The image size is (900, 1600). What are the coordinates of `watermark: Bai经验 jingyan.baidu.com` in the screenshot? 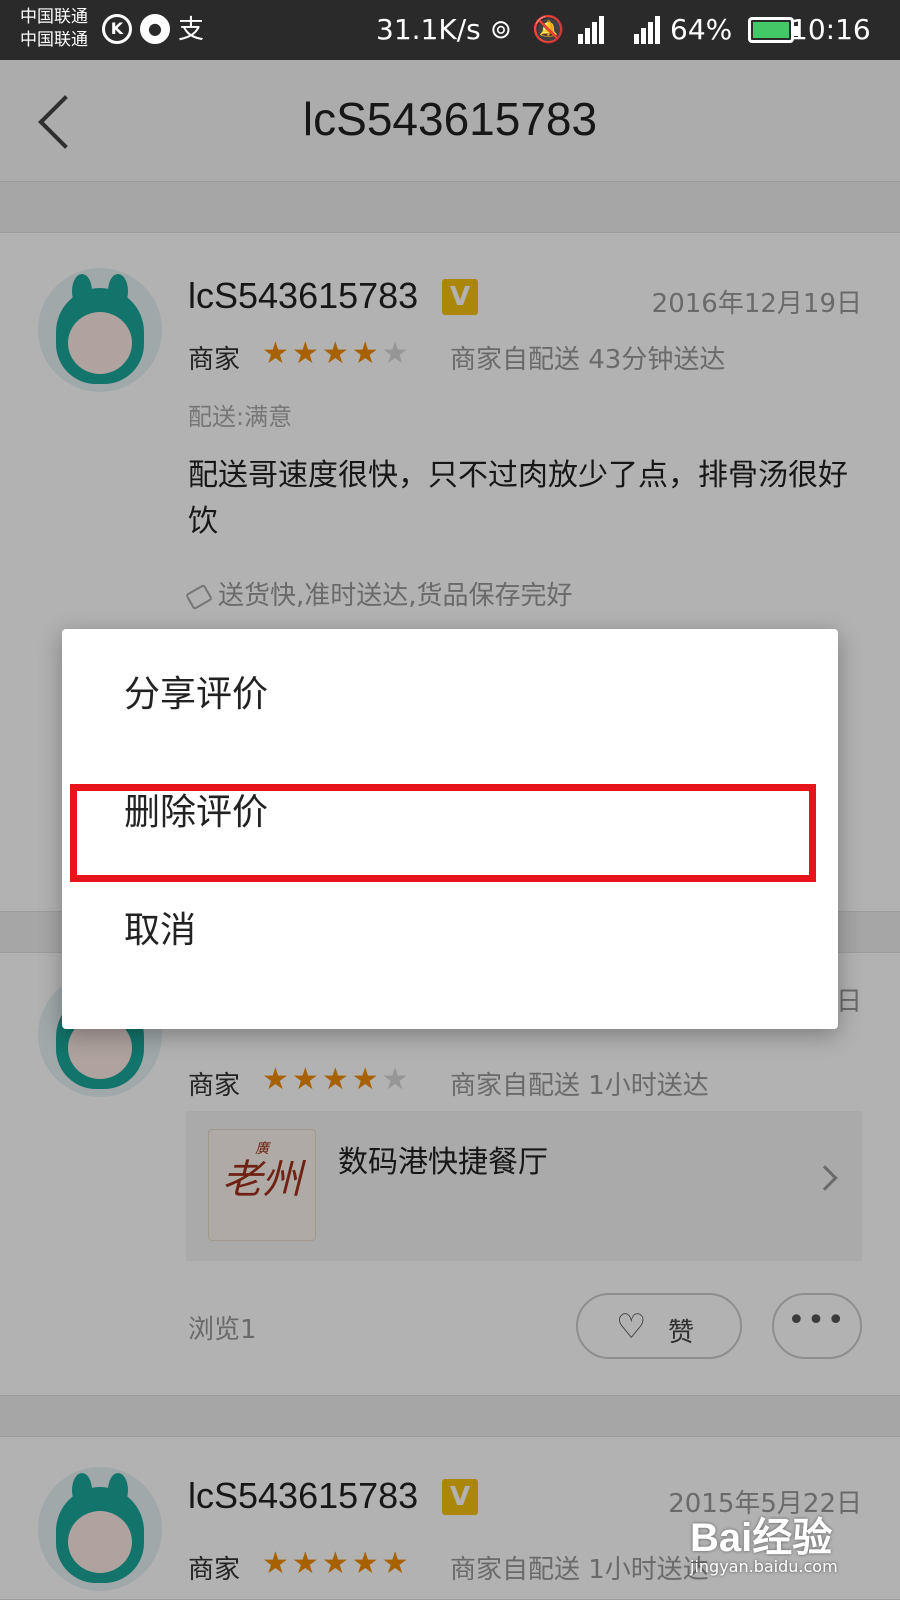 It's located at (790, 1545).